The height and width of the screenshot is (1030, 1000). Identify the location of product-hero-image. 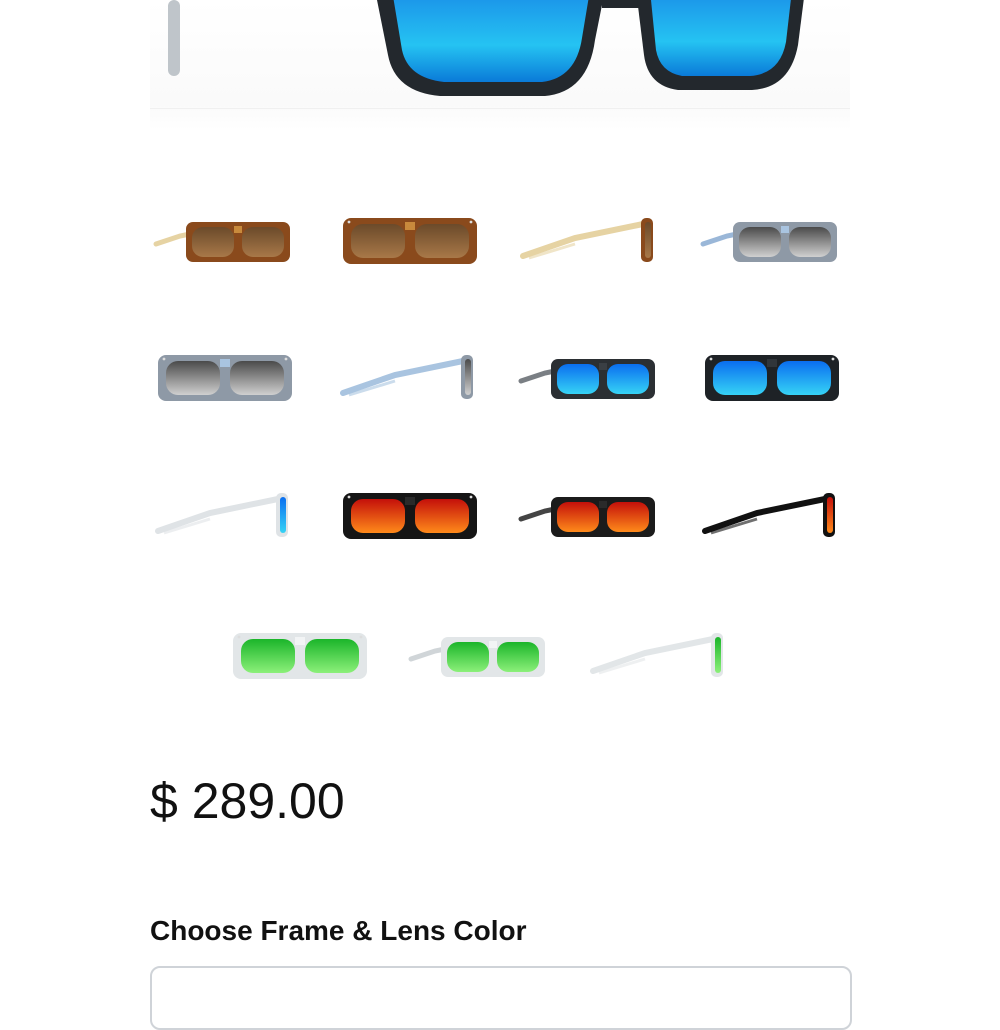
(500, 65).